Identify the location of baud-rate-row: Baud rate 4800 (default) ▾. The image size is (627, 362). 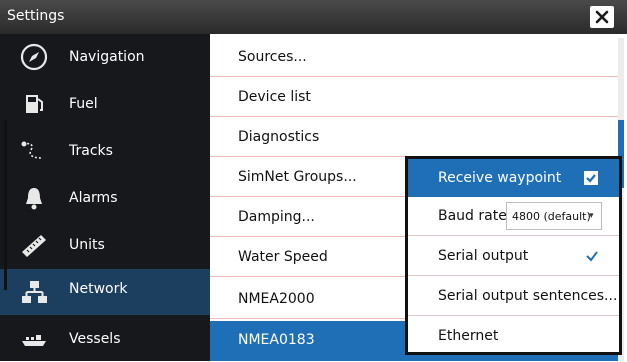
(513, 216).